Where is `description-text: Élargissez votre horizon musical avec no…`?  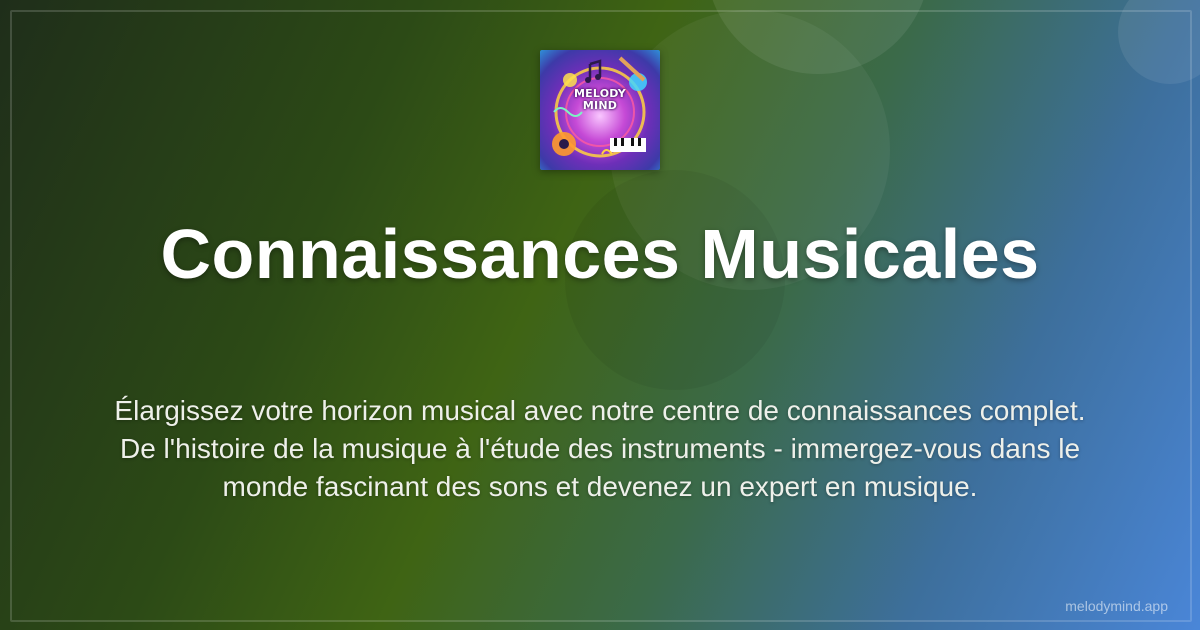
description-text: Élargissez votre horizon musical avec no… is located at coordinates (600, 448).